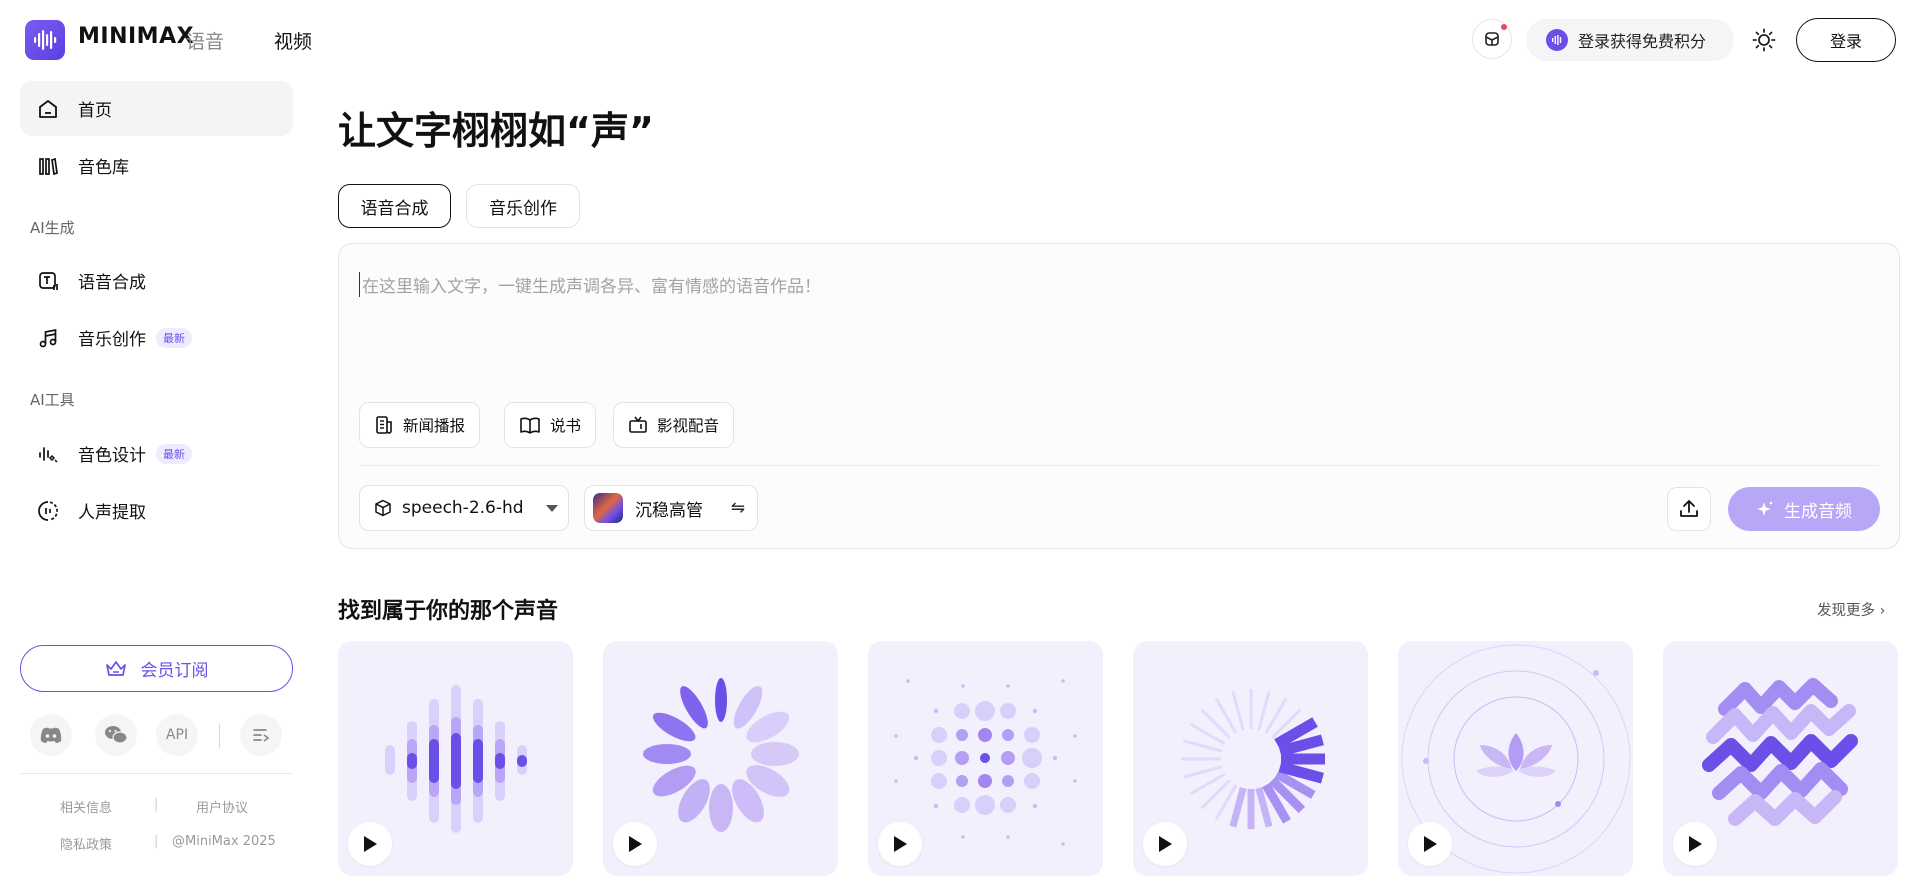 The height and width of the screenshot is (879, 1920). I want to click on sidebar-item-library: 音色库, so click(156, 165).